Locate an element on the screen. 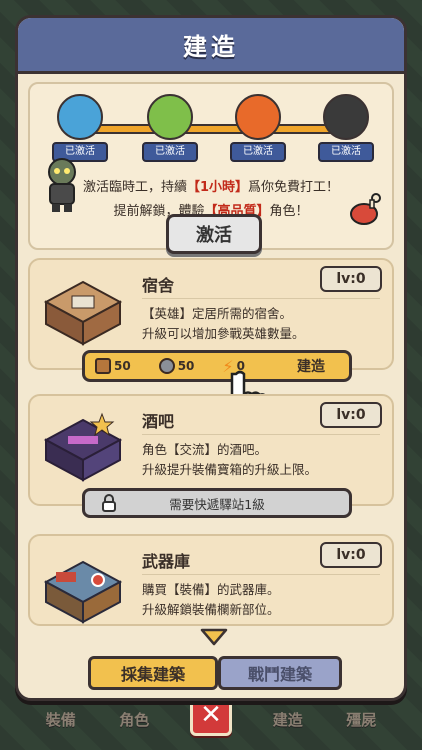 This screenshot has width=422, height=750. building-name: 酒吧 is located at coordinates (158, 421).